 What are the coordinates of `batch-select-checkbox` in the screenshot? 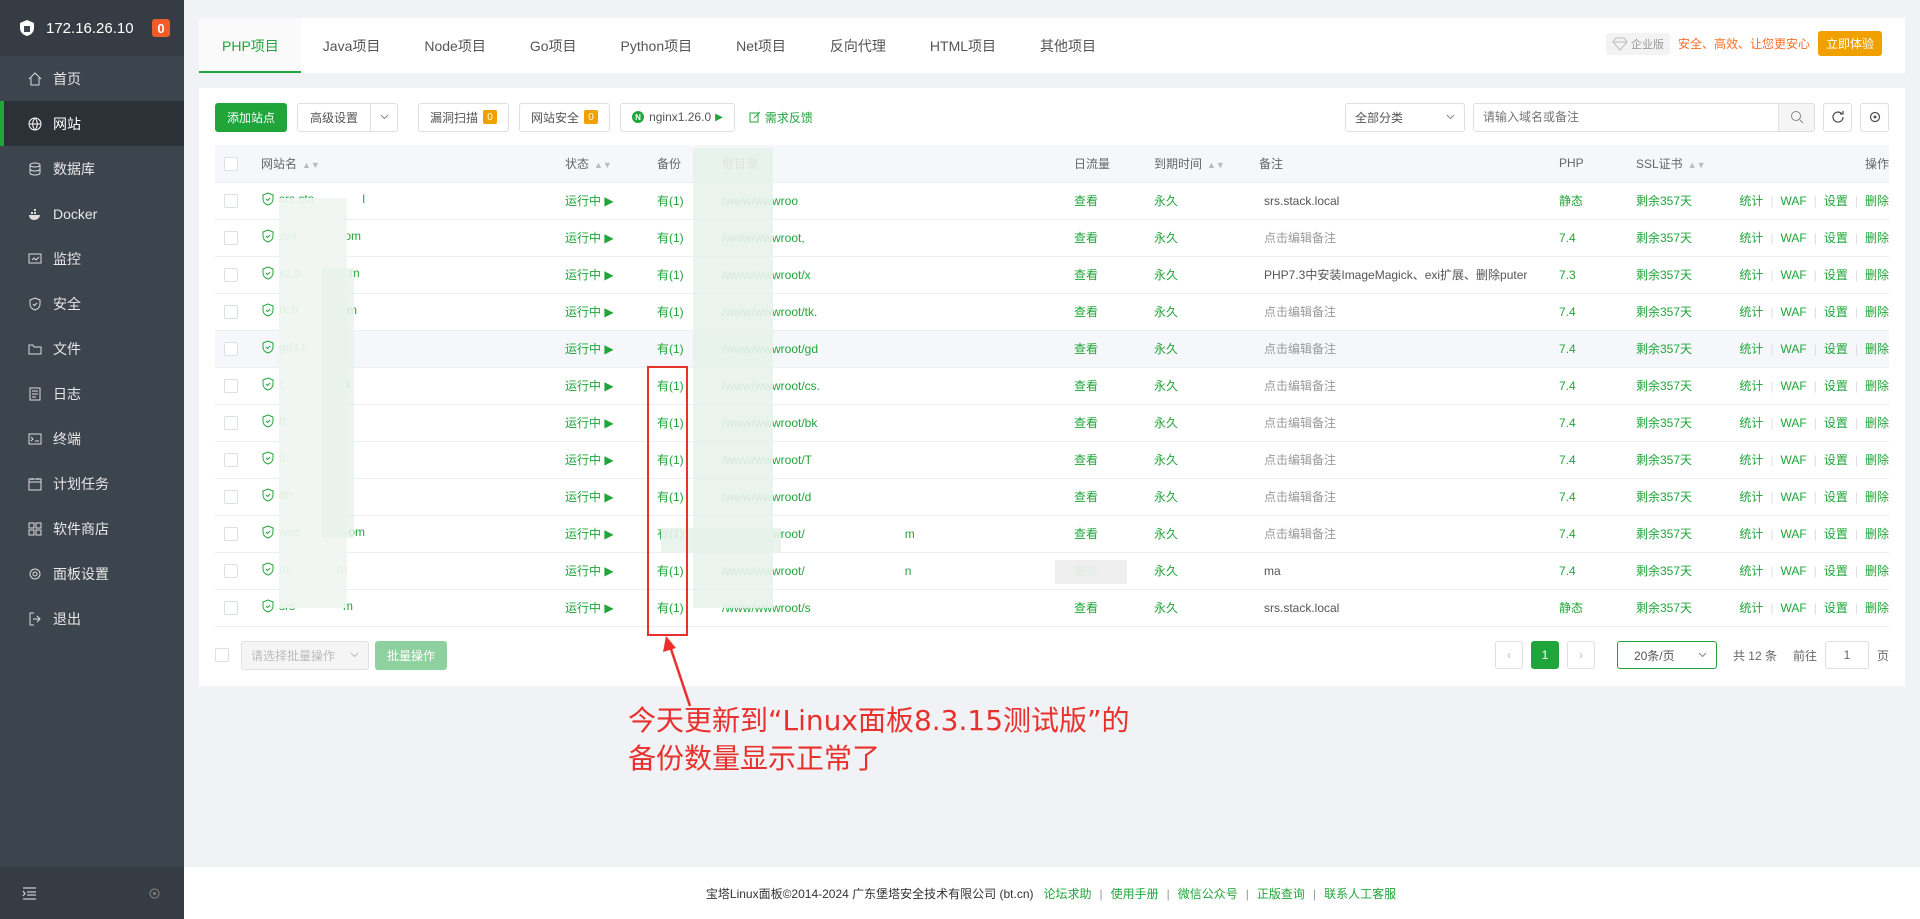 It's located at (222, 655).